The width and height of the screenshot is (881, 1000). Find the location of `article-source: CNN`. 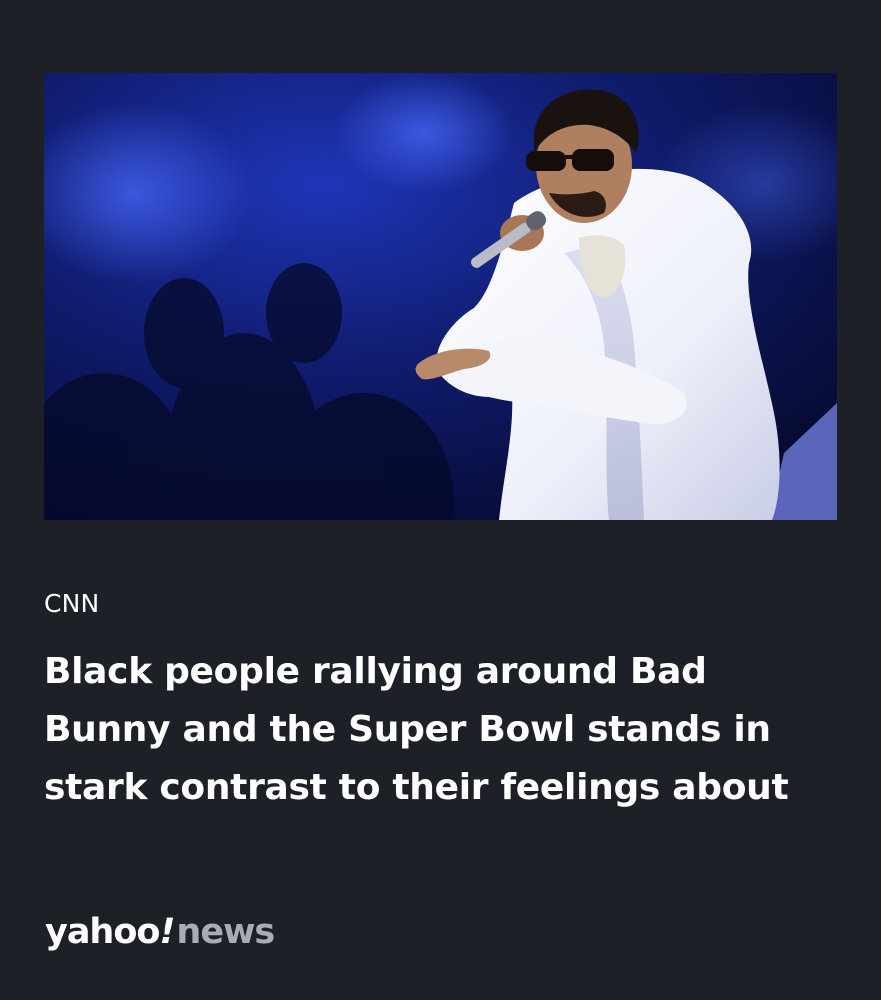

article-source: CNN is located at coordinates (72, 603).